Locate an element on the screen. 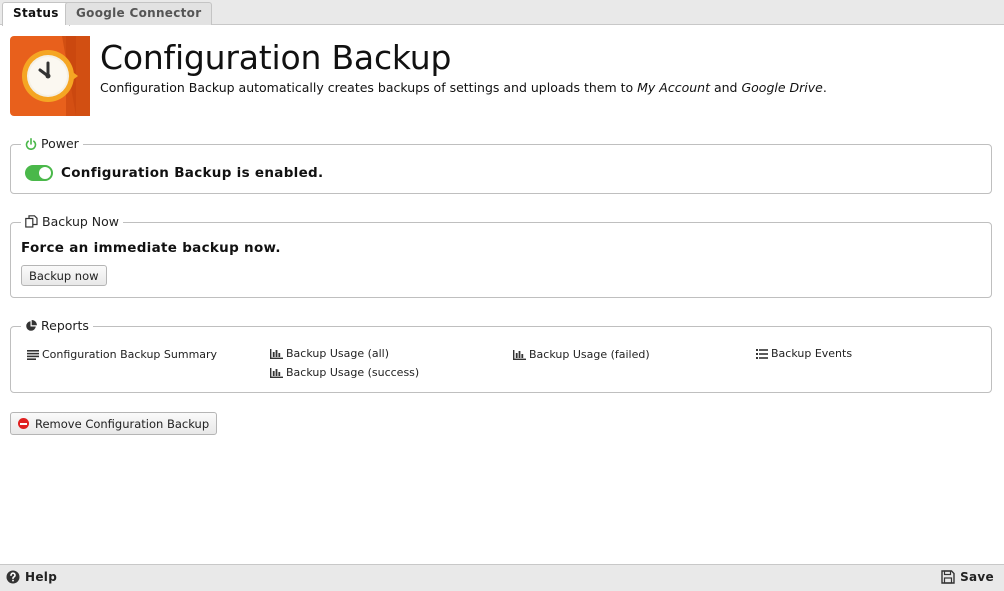 The width and height of the screenshot is (1004, 591). pie-chart-icon is located at coordinates (31, 325).